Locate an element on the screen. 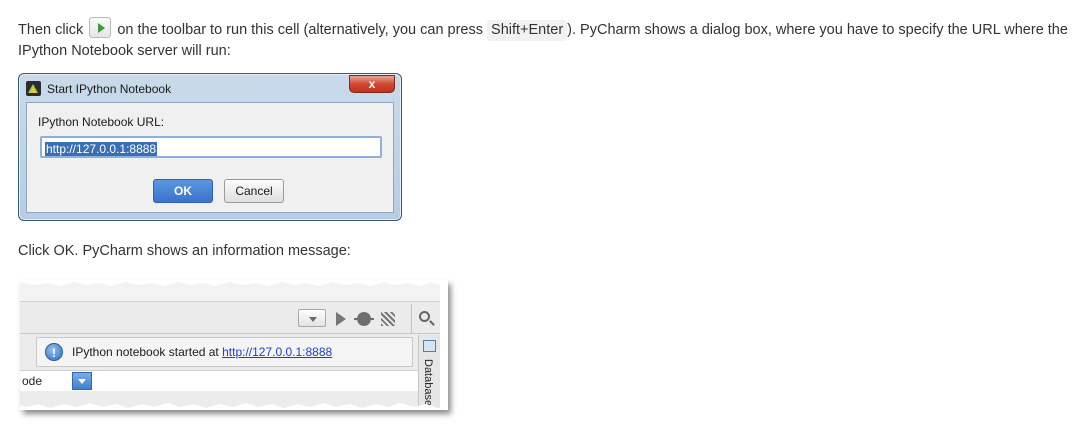 The height and width of the screenshot is (425, 1086). dialog-titlebar: Start IPython Notebook x is located at coordinates (210, 88).